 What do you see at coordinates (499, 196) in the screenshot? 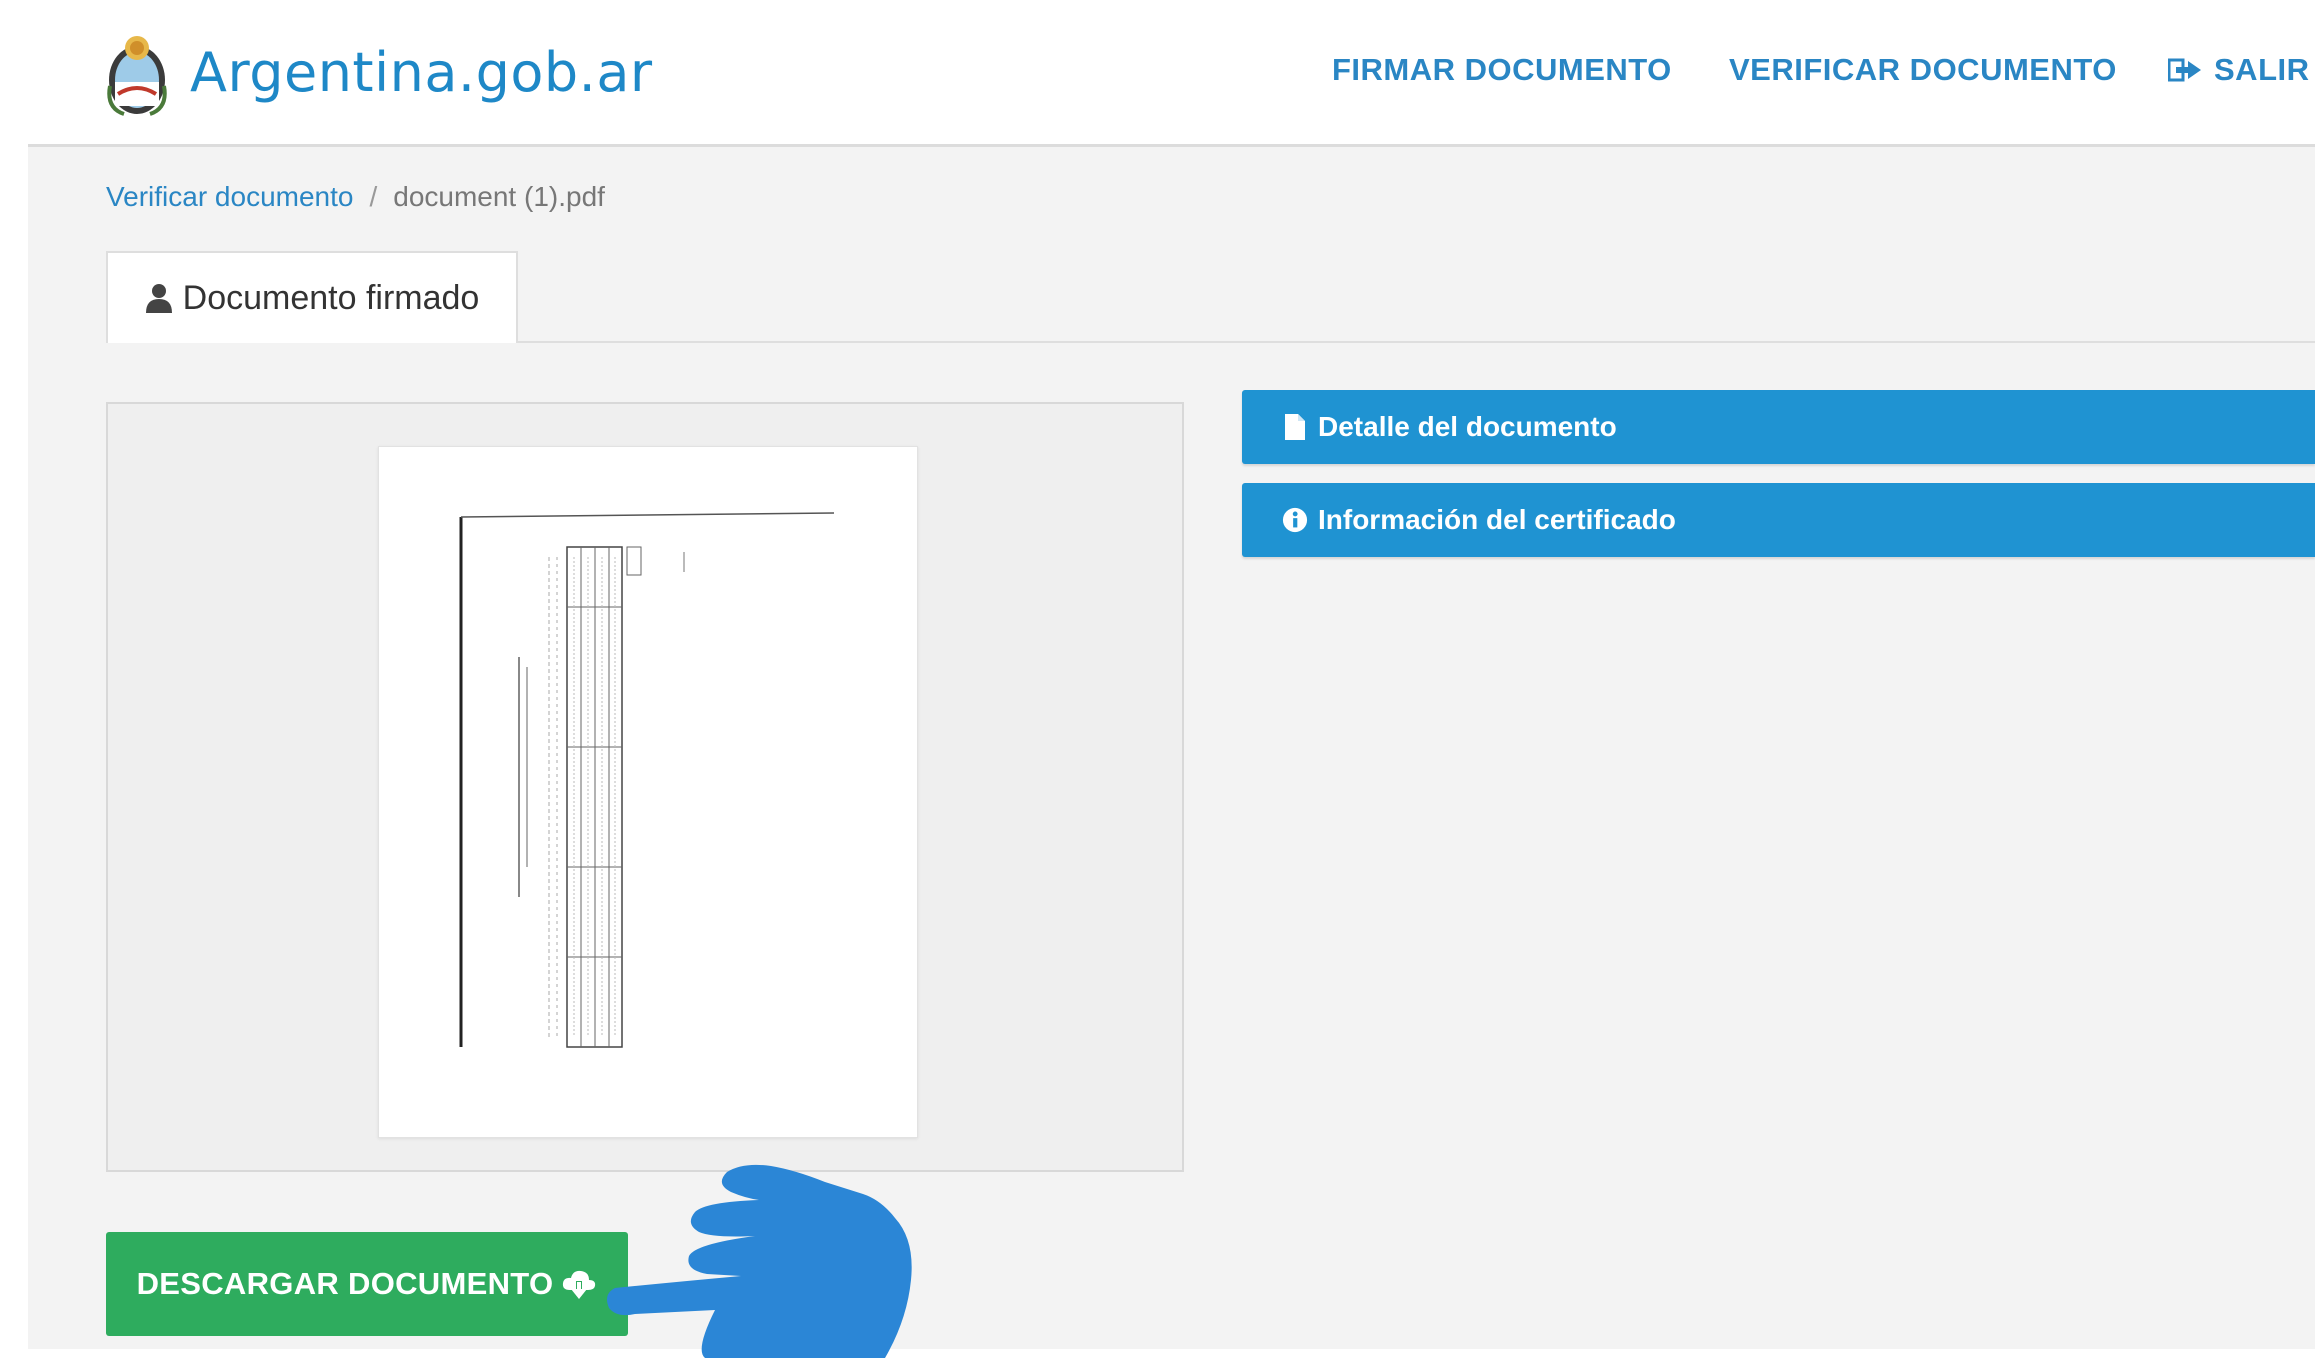
I see `breadcrumb-current: document (1).pdf` at bounding box center [499, 196].